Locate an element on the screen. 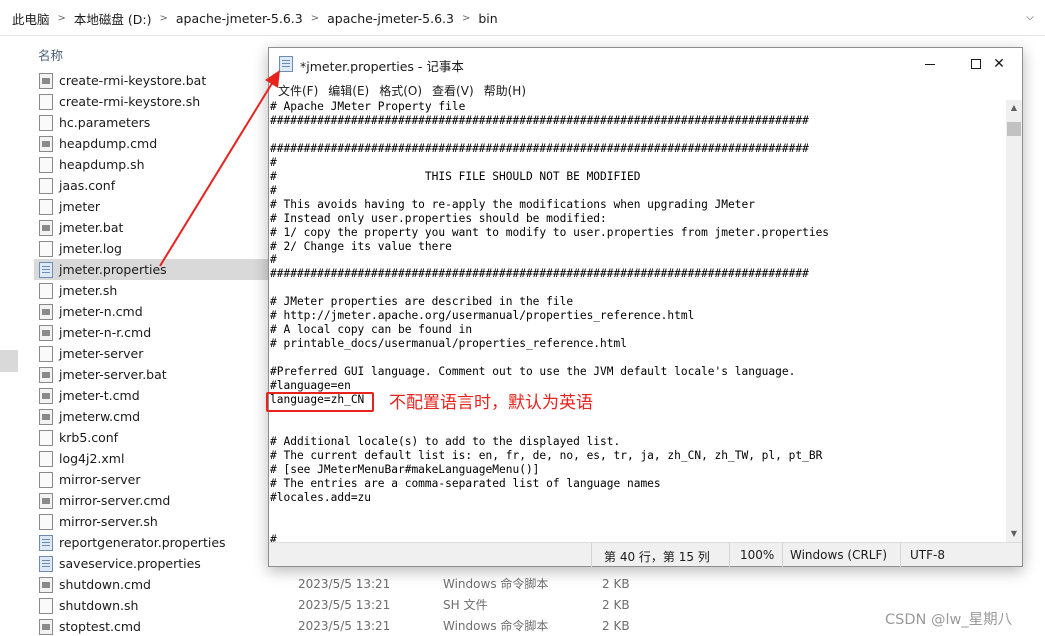  menu-file: 文件(F) is located at coordinates (298, 90).